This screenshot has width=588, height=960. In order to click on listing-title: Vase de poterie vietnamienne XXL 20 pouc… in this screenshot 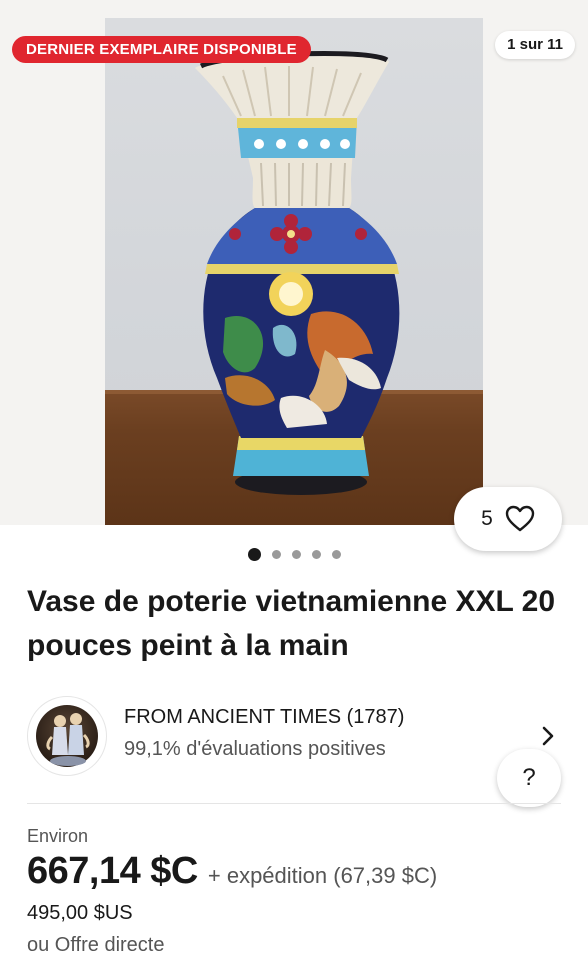, I will do `click(291, 623)`.